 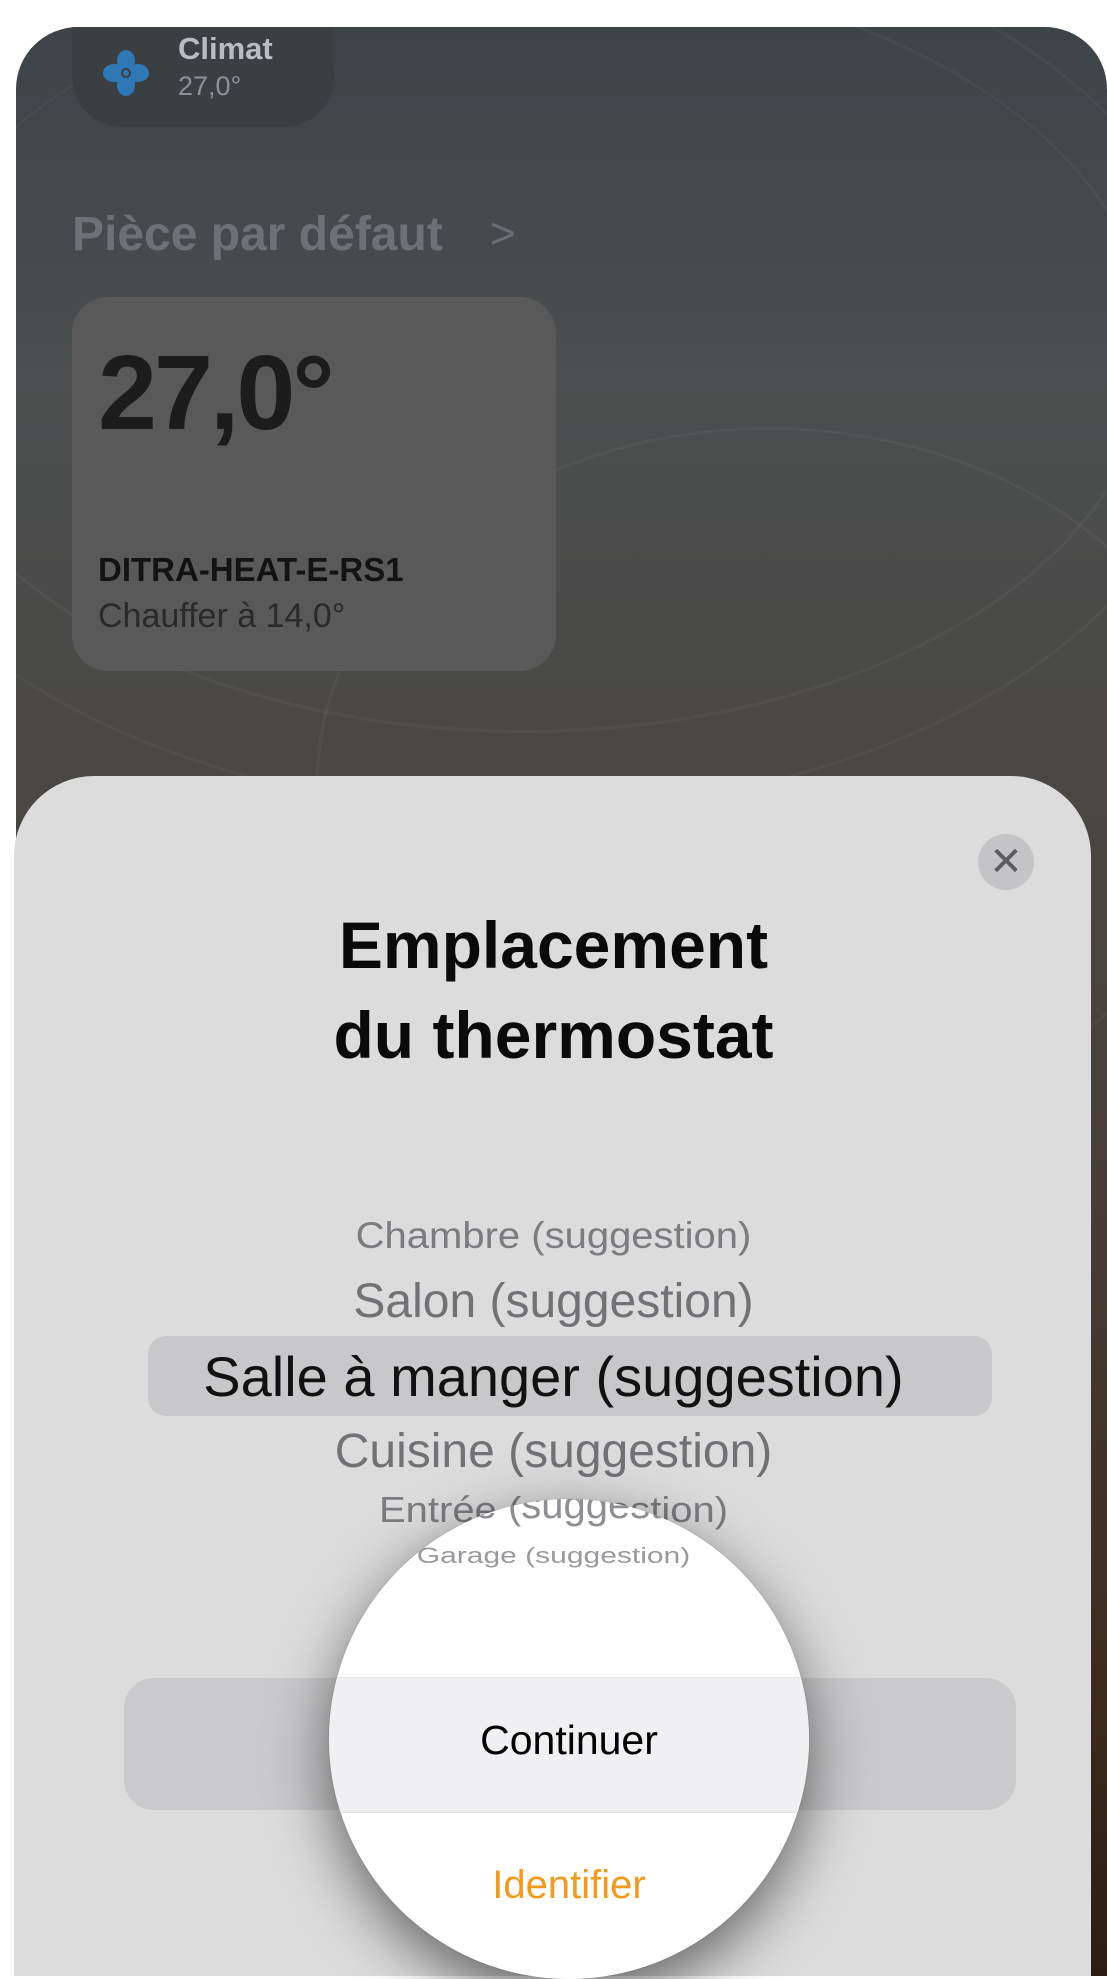 What do you see at coordinates (126, 73) in the screenshot?
I see `fan-icon` at bounding box center [126, 73].